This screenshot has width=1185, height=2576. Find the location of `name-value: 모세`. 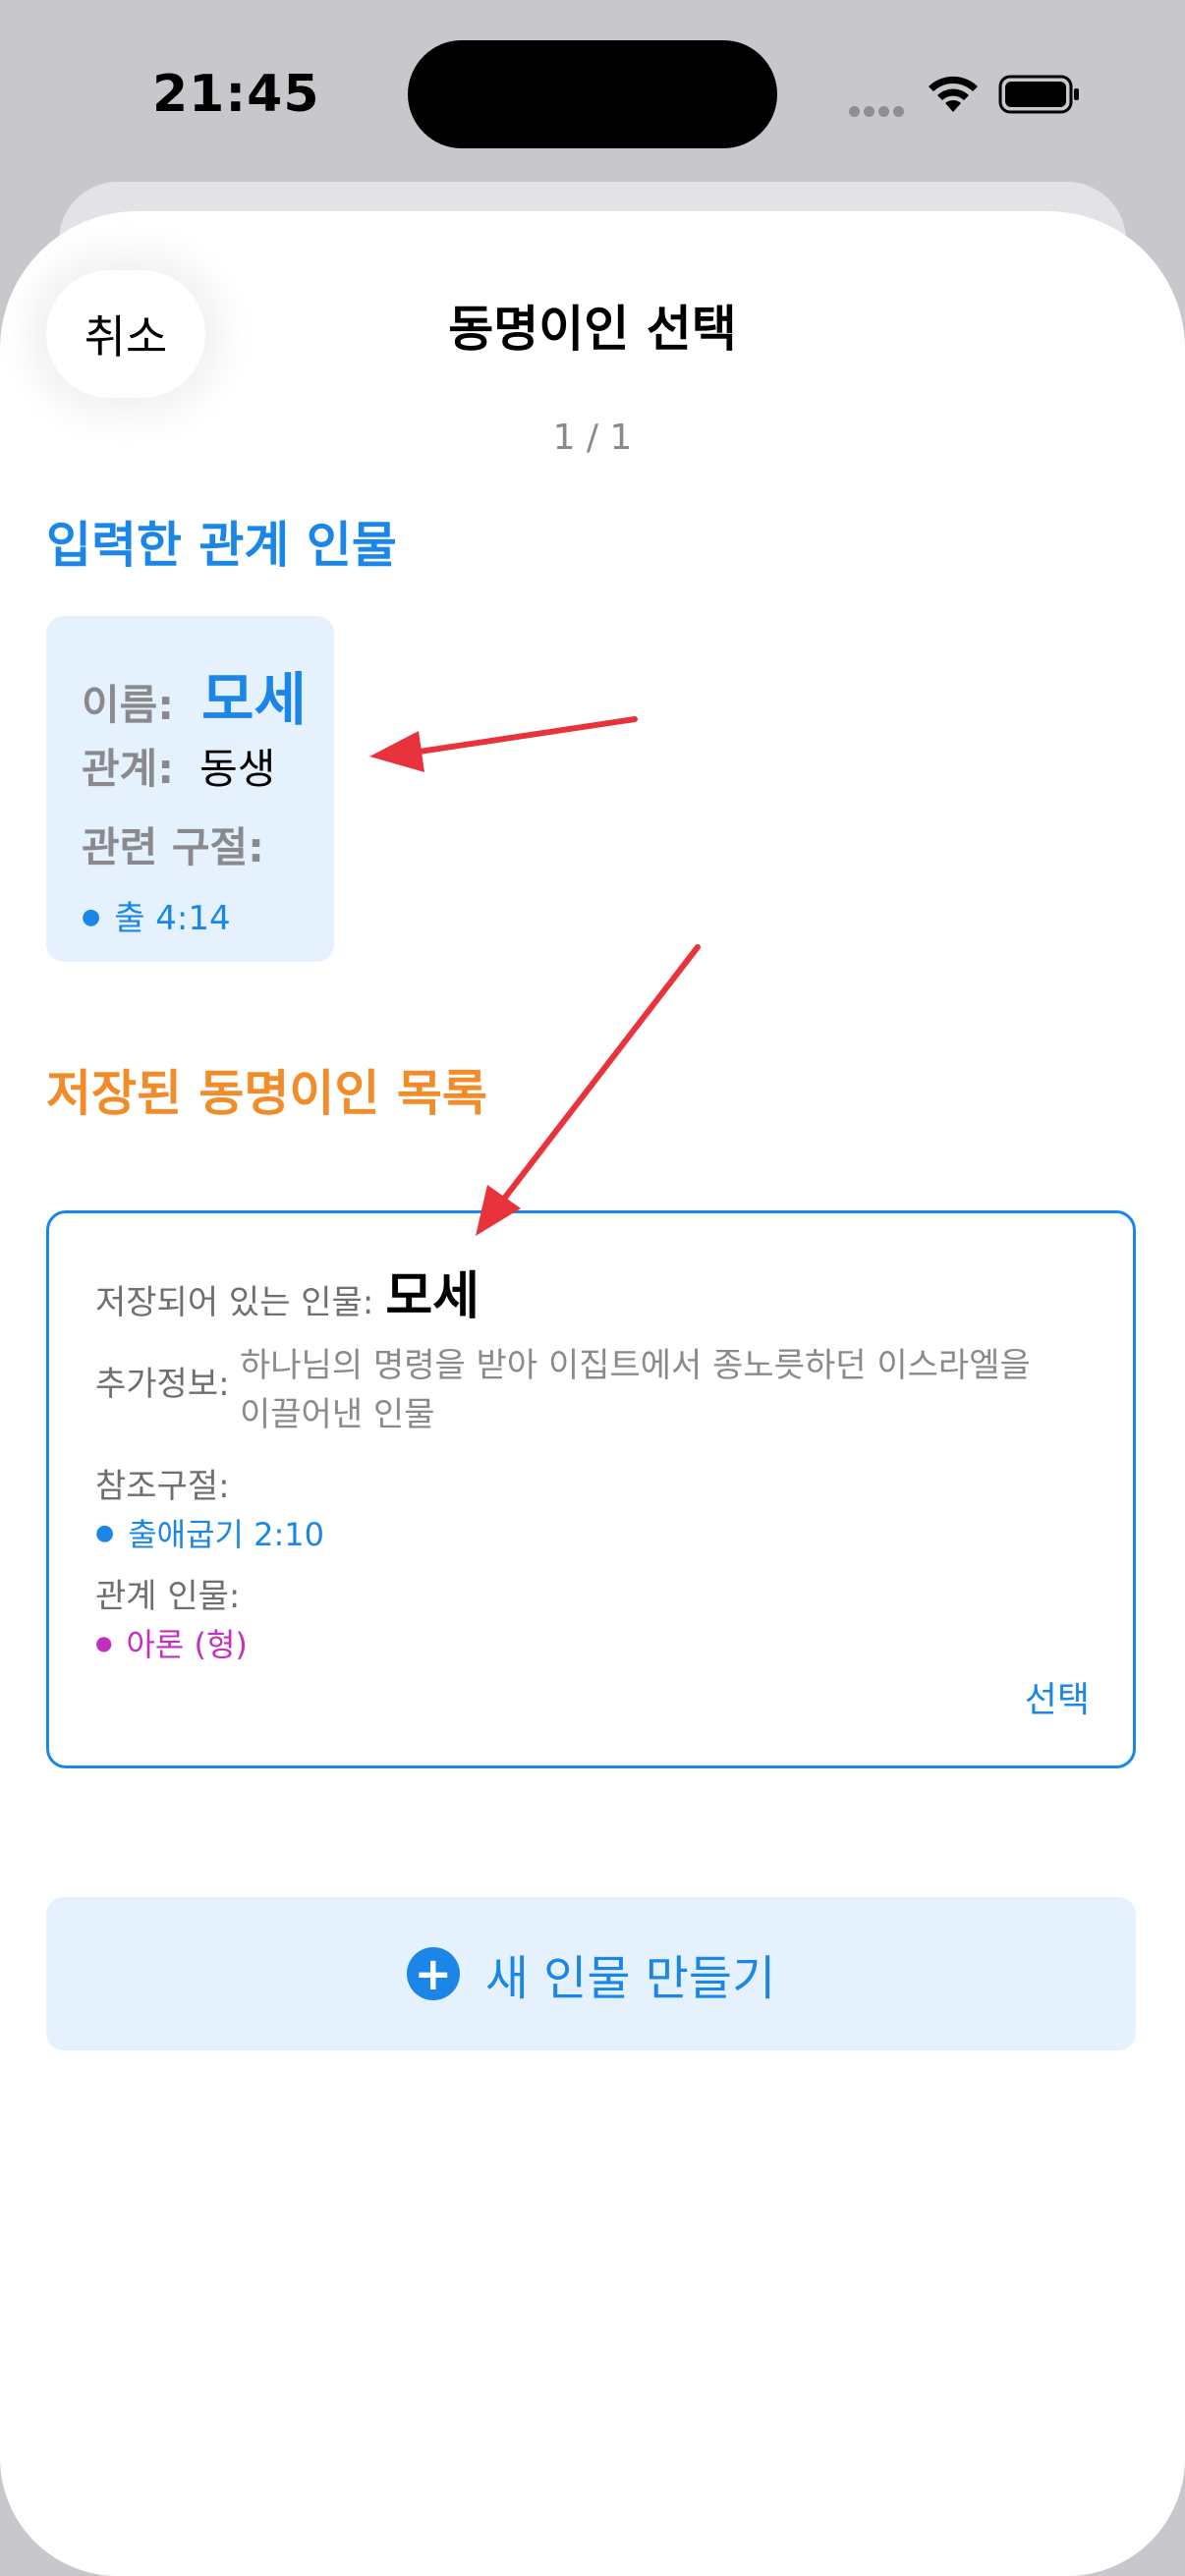

name-value: 모세 is located at coordinates (254, 699).